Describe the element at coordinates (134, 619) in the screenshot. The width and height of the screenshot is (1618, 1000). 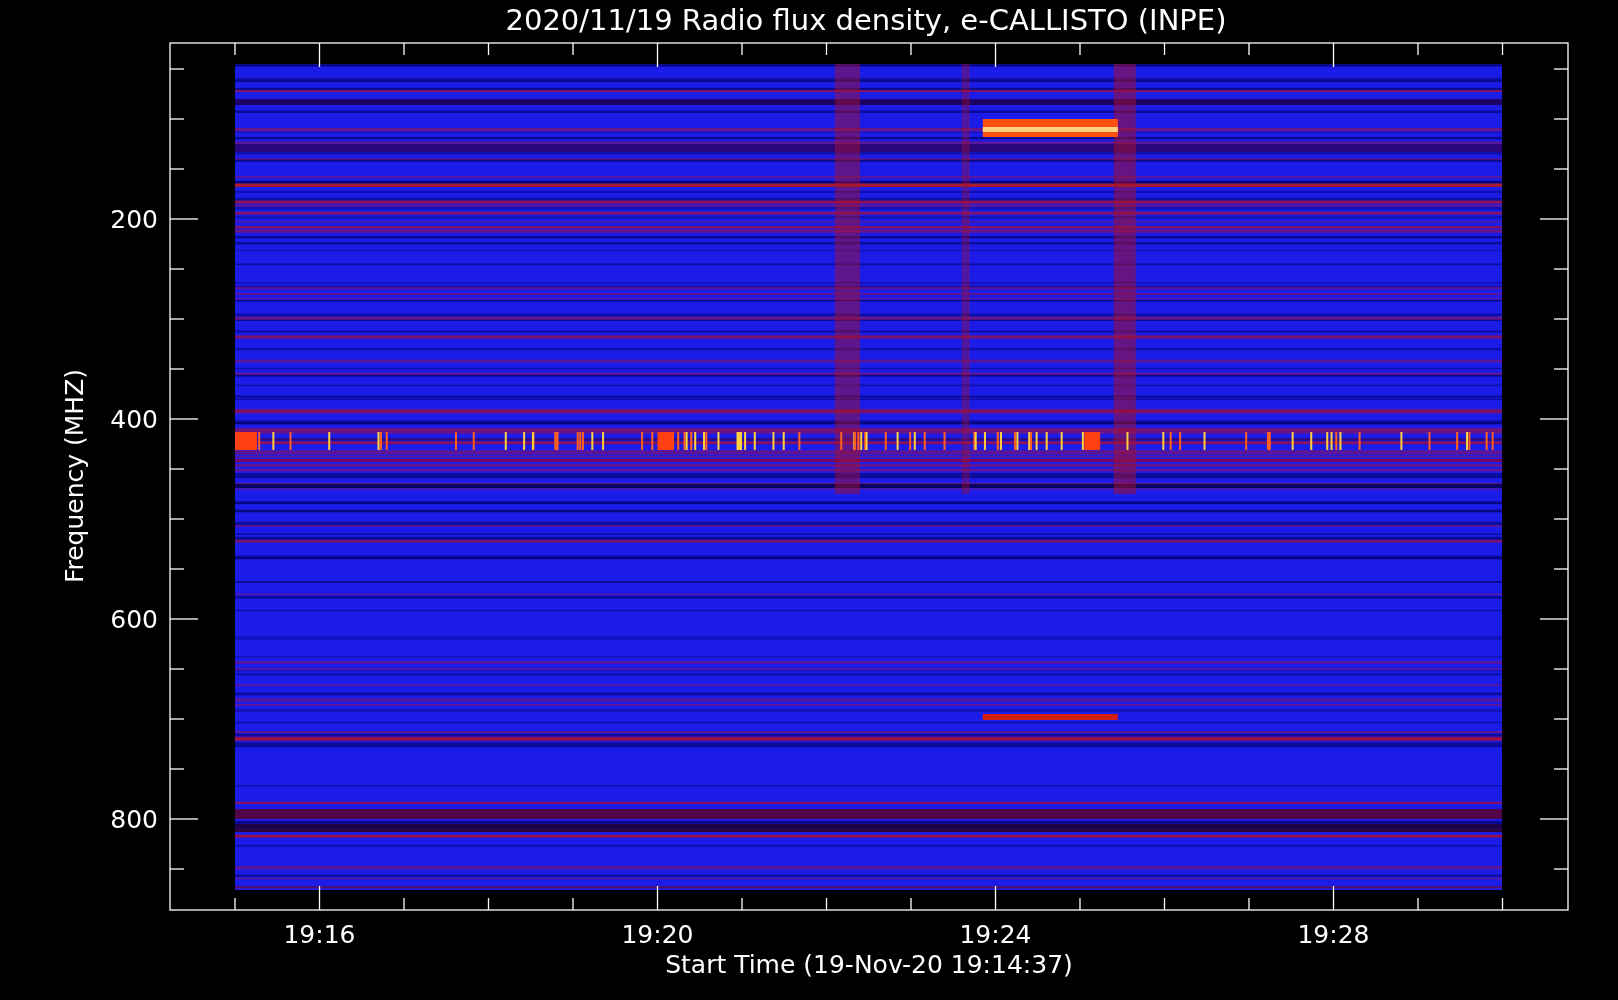
I see `y-tick-label: 600` at that location.